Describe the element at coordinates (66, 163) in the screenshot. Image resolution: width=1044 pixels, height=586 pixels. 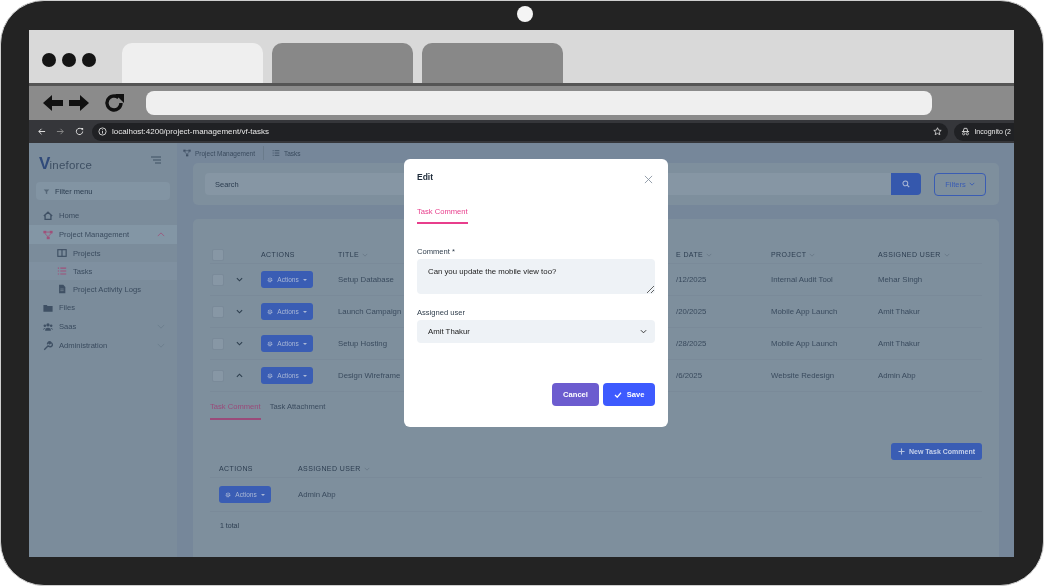
I see `logo: Vineforce` at that location.